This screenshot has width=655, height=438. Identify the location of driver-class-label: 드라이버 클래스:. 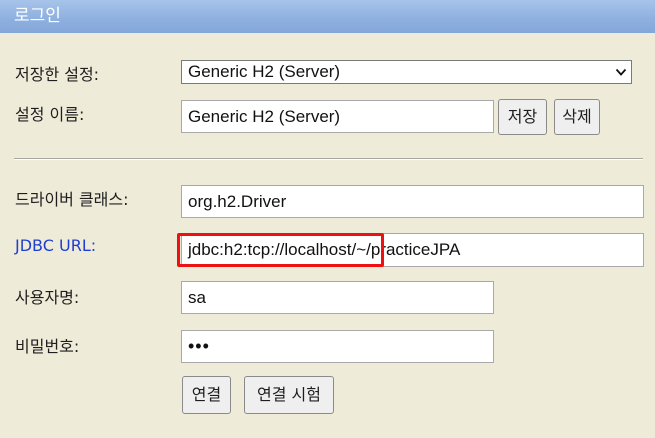
(72, 199).